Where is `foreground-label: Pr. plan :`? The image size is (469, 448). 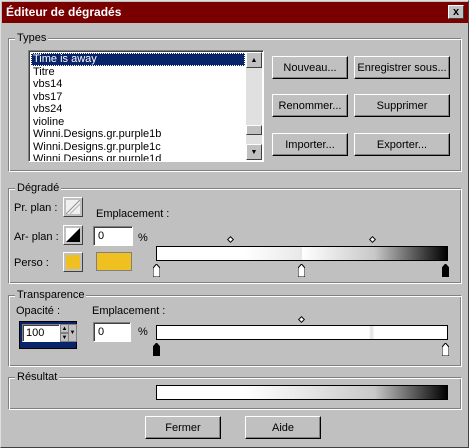
foreground-label: Pr. plan : is located at coordinates (36, 208).